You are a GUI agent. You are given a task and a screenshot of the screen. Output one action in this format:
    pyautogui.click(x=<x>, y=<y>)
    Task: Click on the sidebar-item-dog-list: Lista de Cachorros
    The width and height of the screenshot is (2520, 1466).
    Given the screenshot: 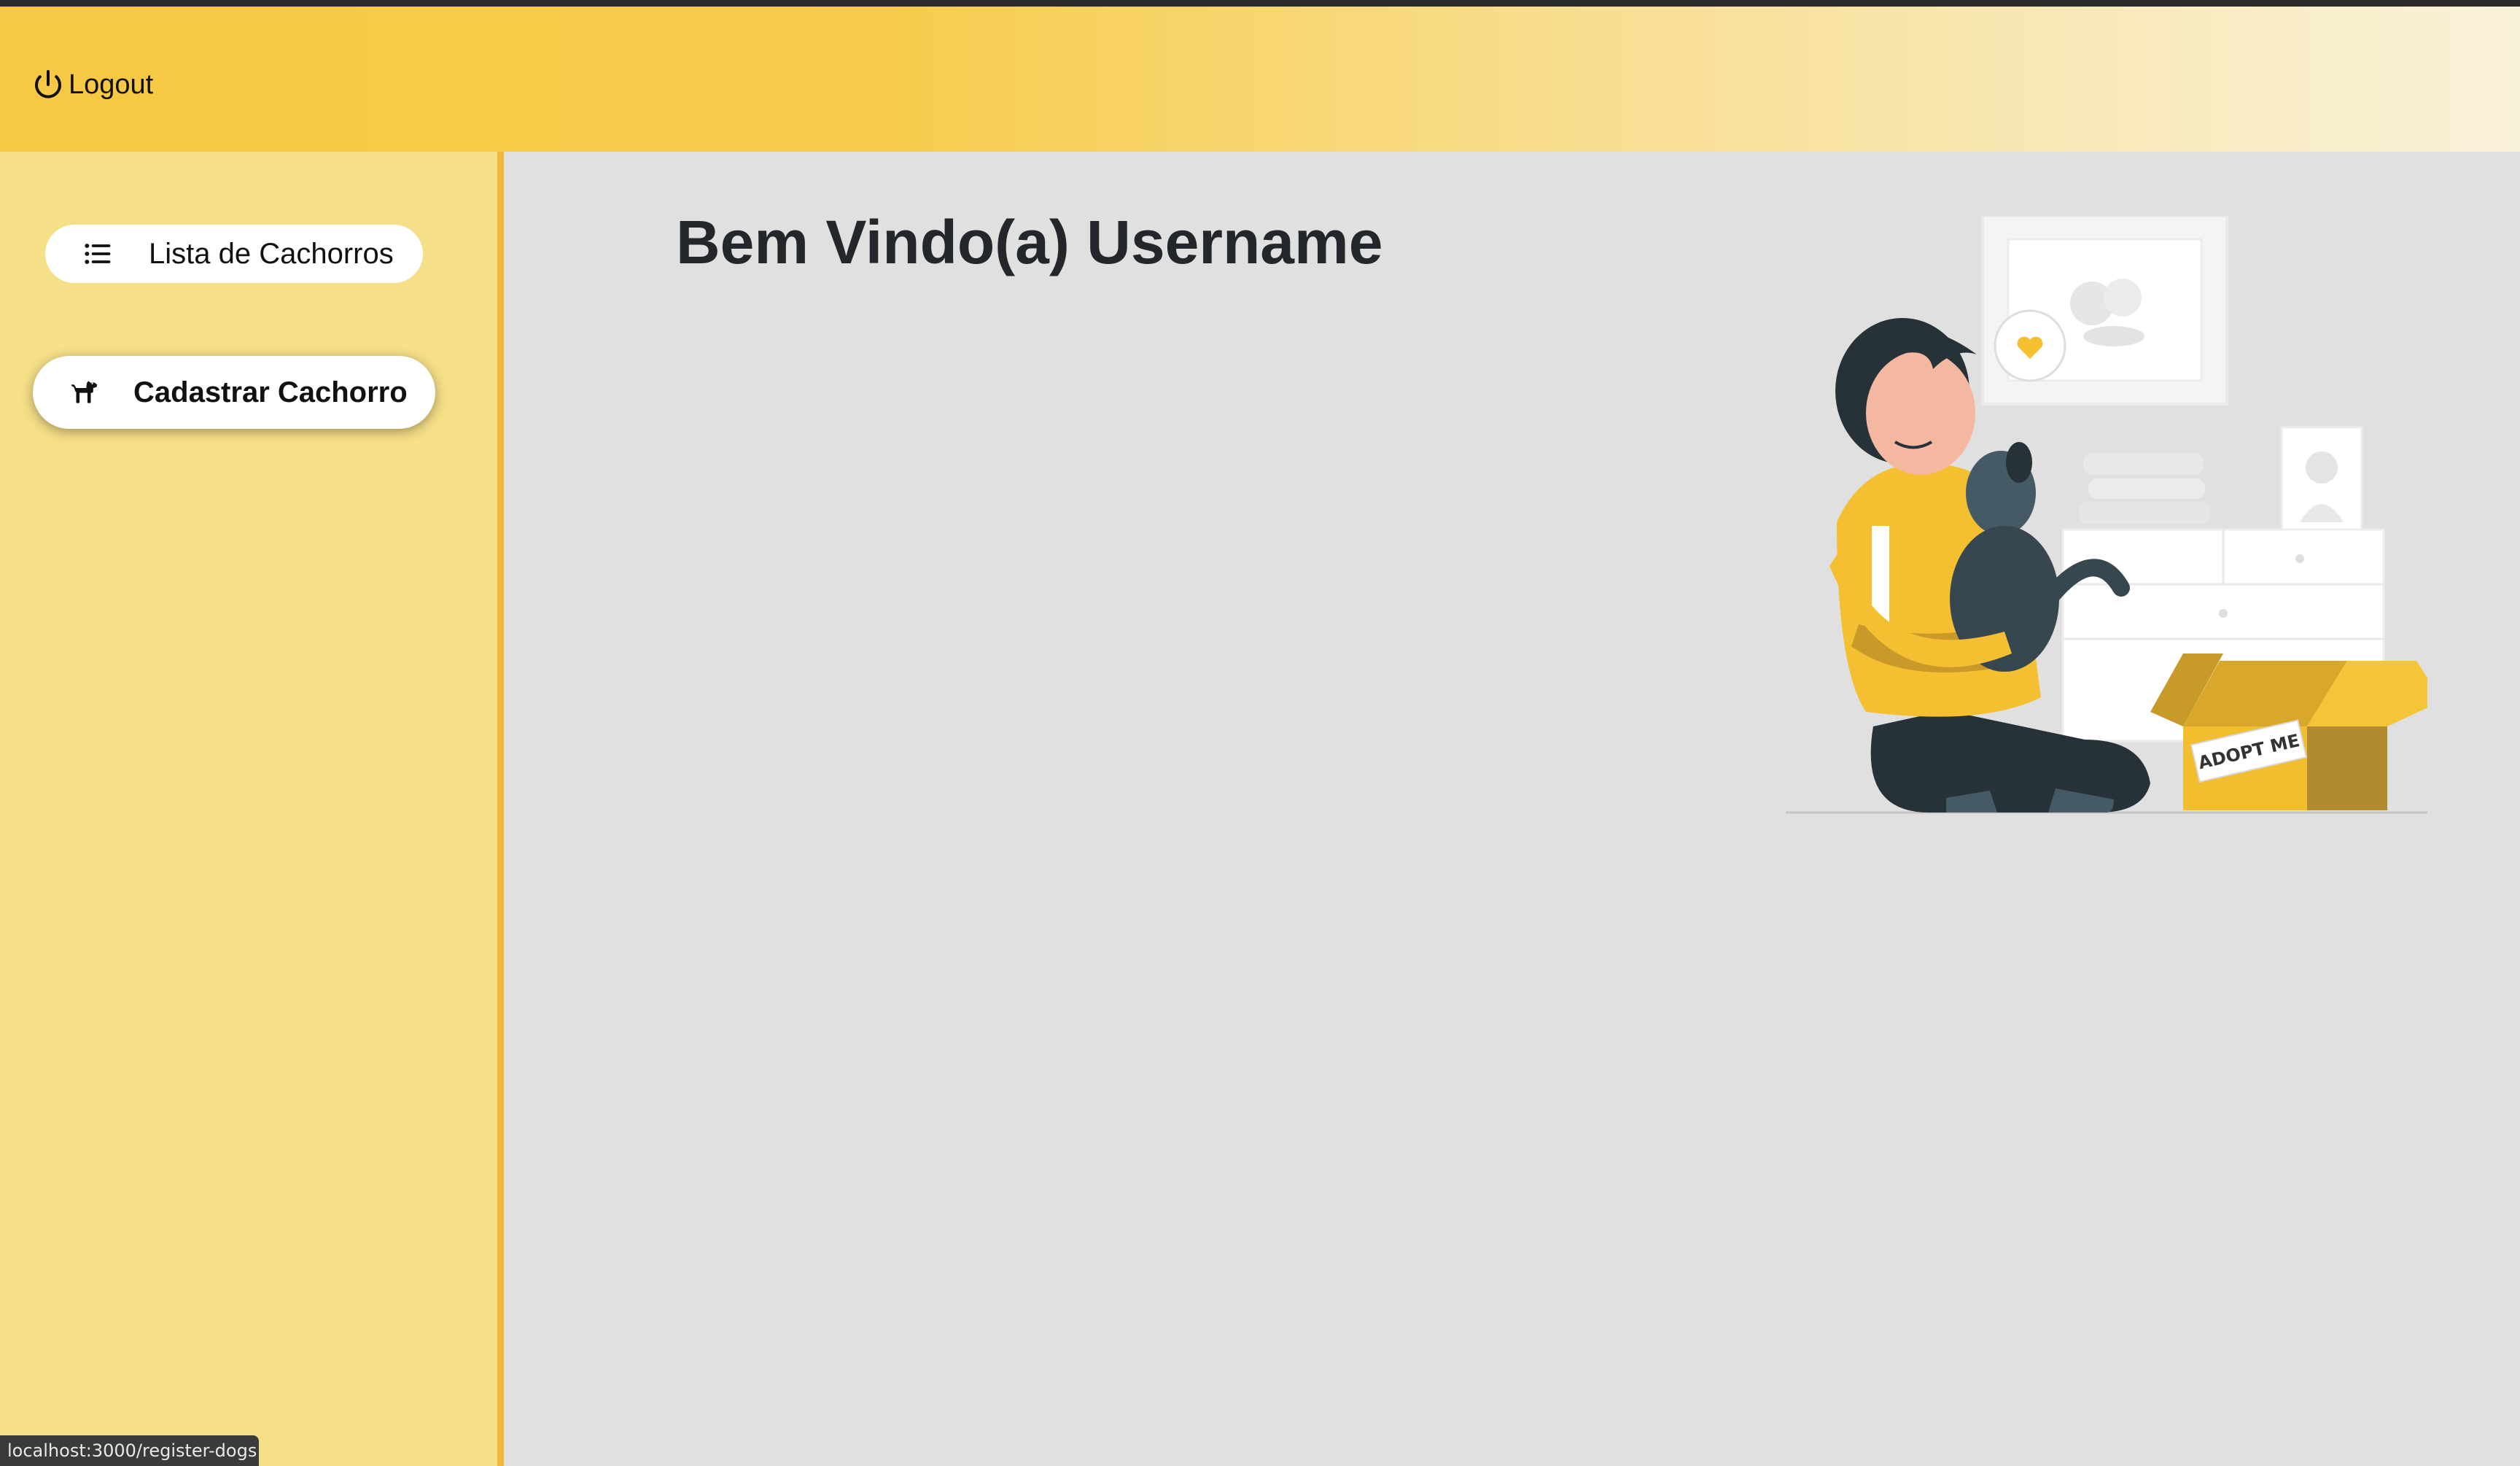 What is the action you would take?
    pyautogui.click(x=234, y=254)
    